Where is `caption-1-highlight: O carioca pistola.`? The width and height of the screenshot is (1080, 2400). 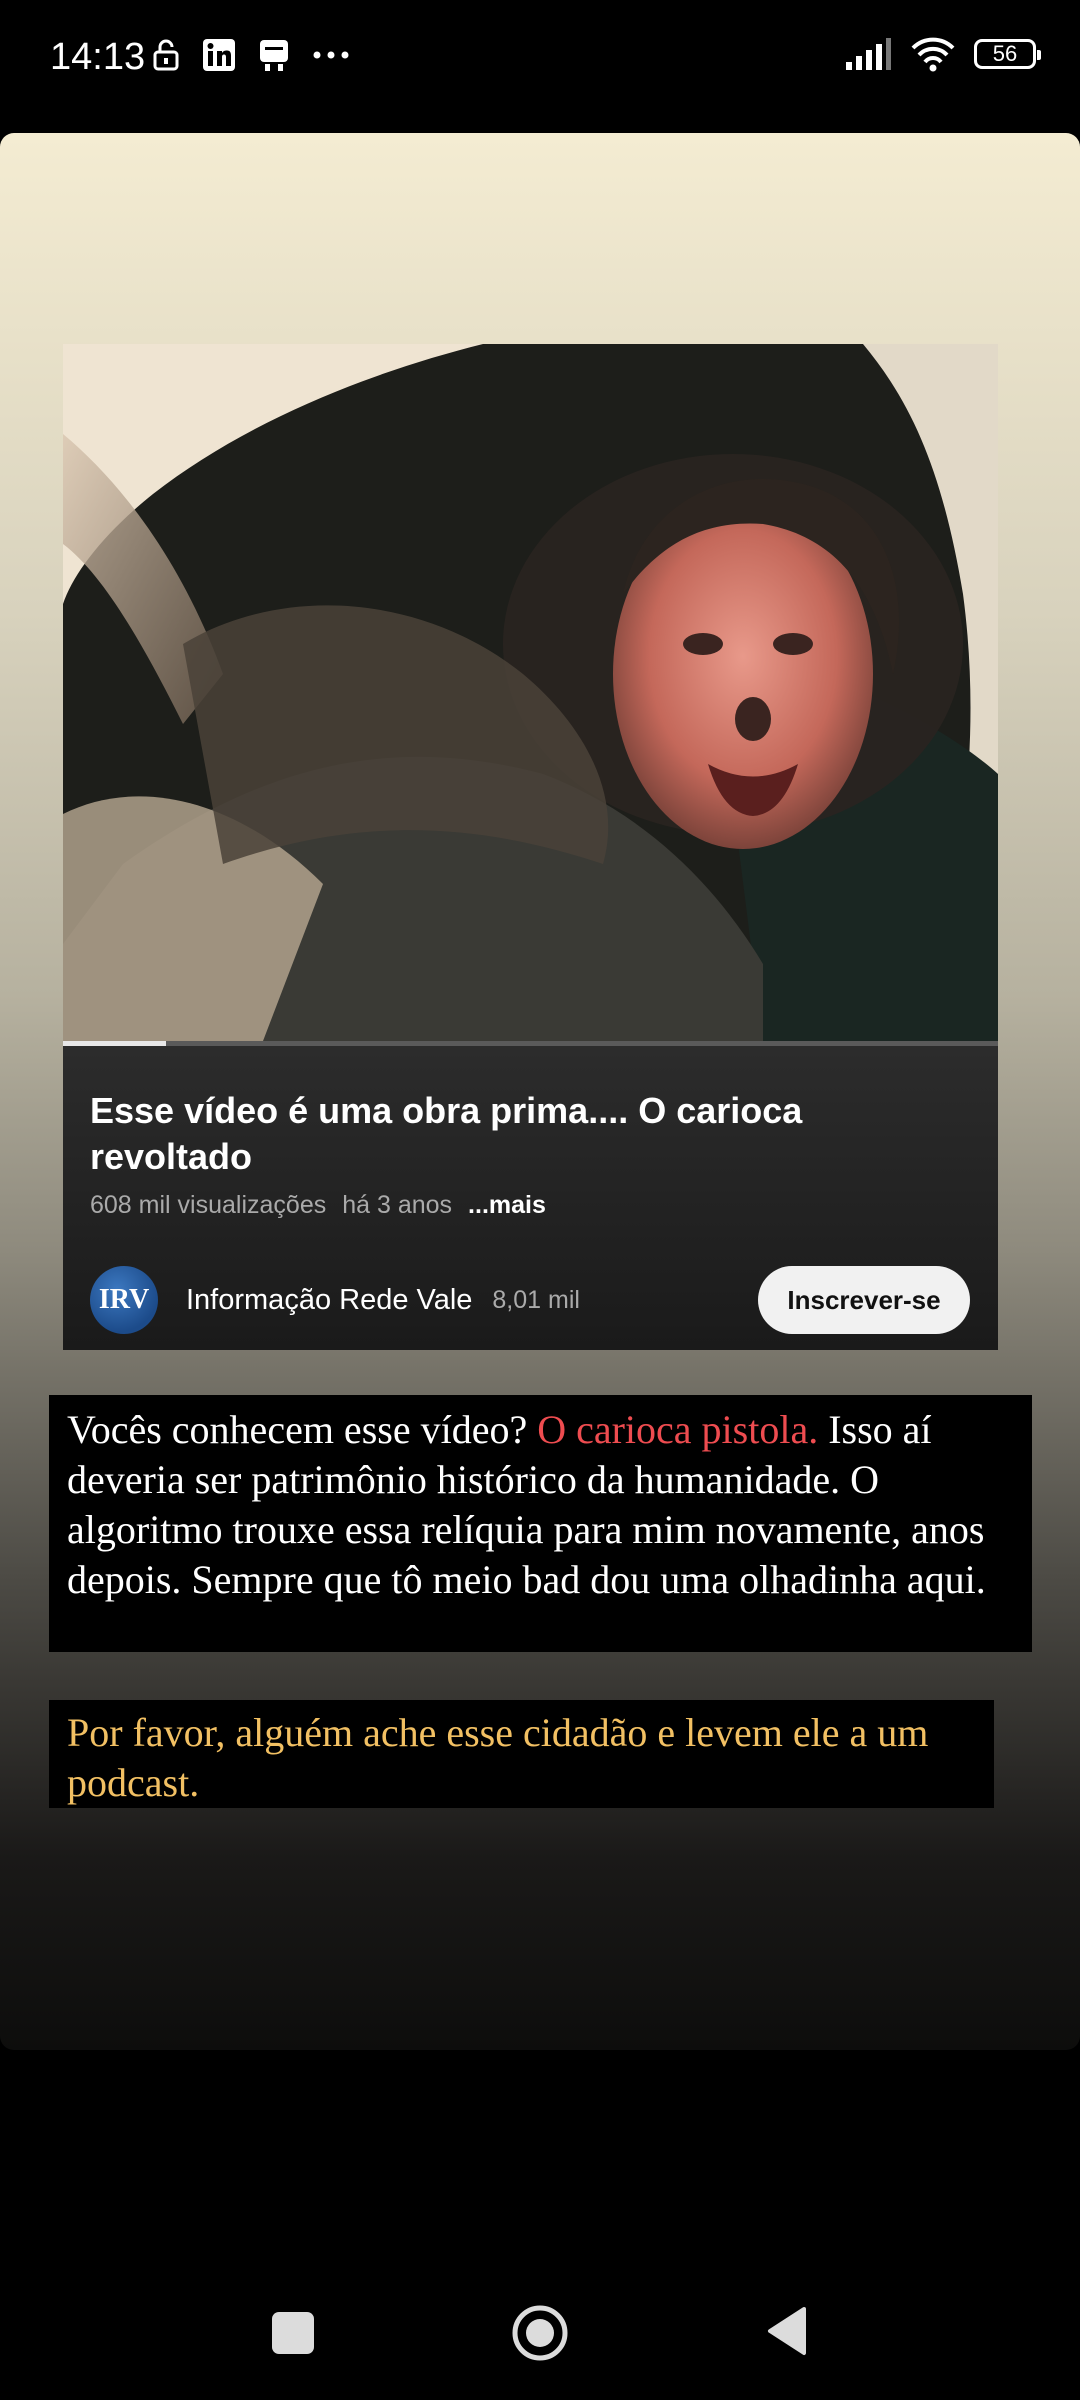
caption-1-highlight: O carioca pistola. is located at coordinates (678, 1429).